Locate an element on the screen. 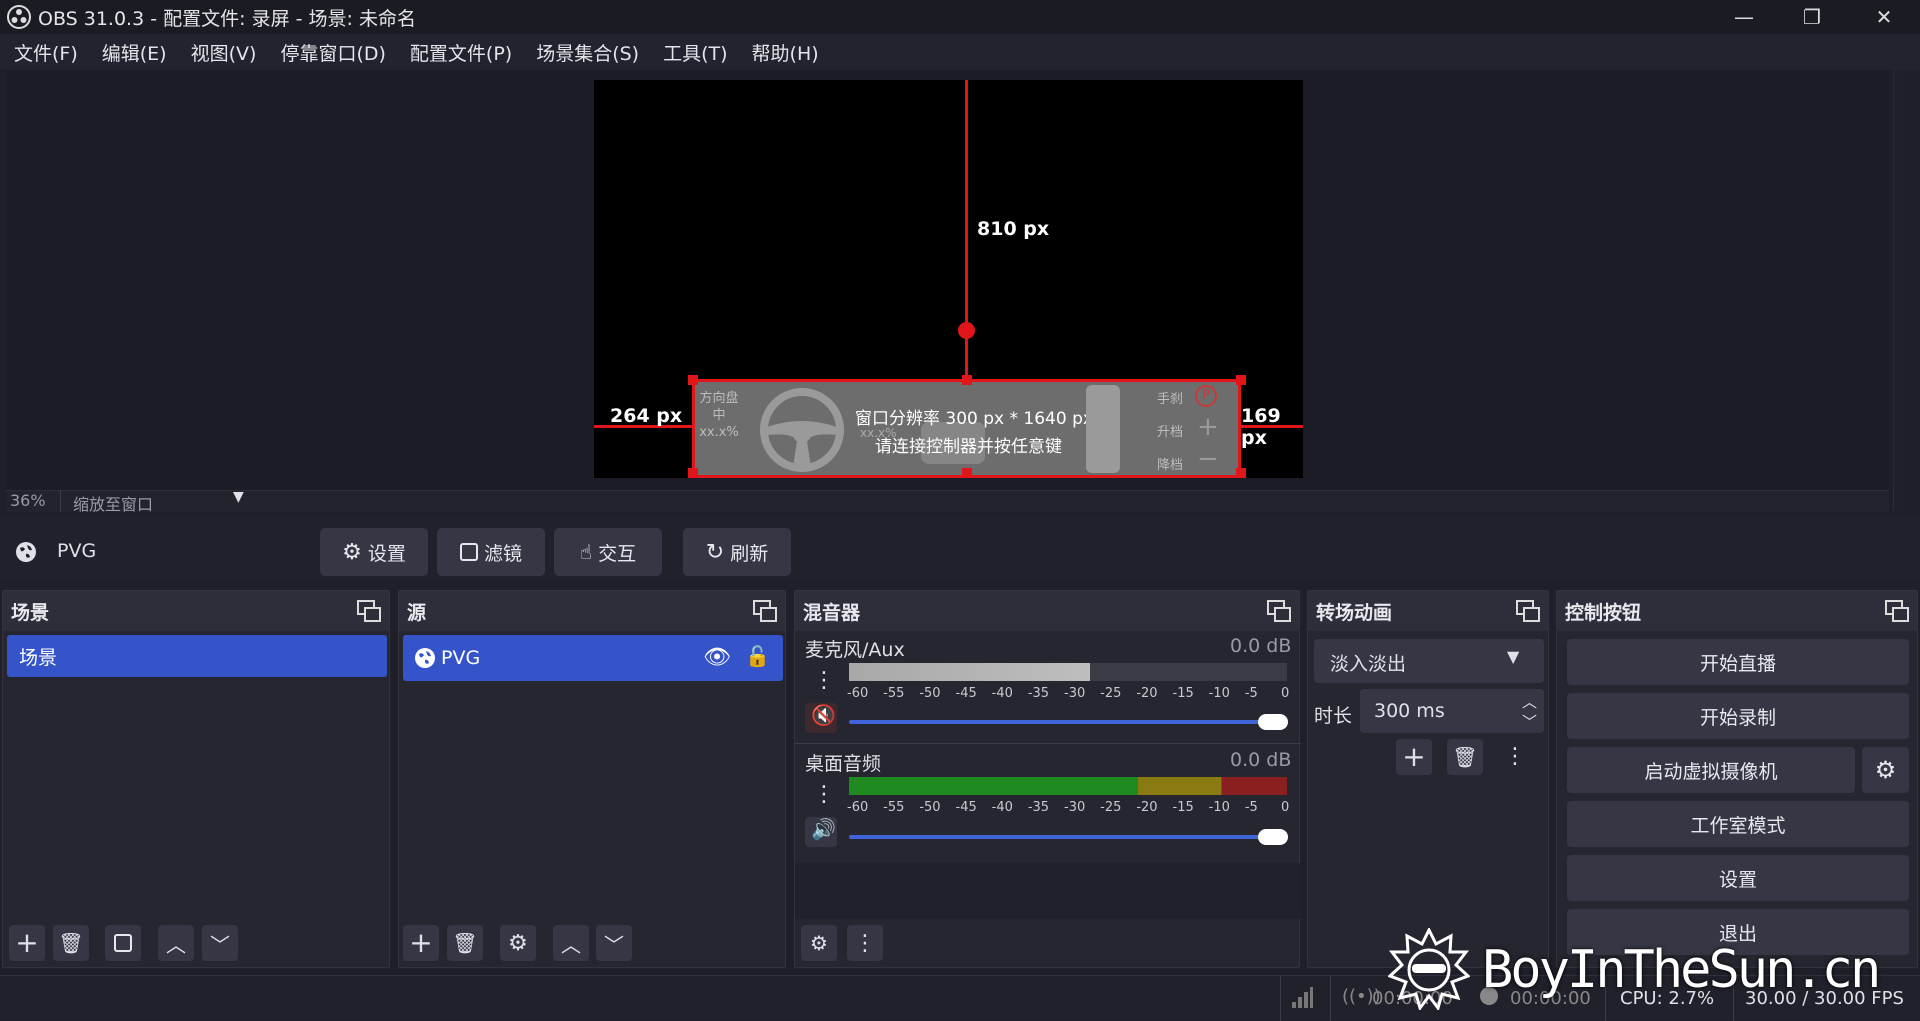 The width and height of the screenshot is (1920, 1021). remove-source-button: 🗑 is located at coordinates (465, 943).